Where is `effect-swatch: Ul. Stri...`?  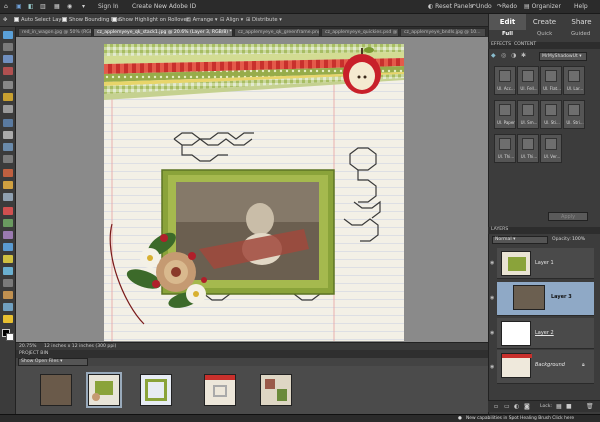 effect-swatch: Ul. Stri... is located at coordinates (574, 114).